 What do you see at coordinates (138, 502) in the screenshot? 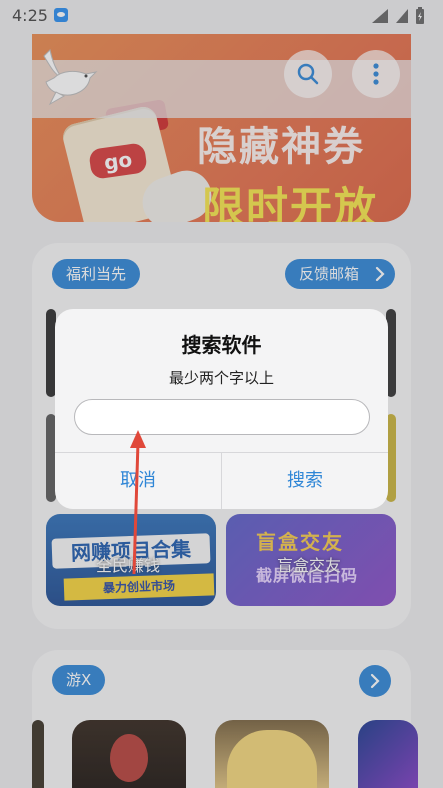
I see `annotation-arrow-icon` at bounding box center [138, 502].